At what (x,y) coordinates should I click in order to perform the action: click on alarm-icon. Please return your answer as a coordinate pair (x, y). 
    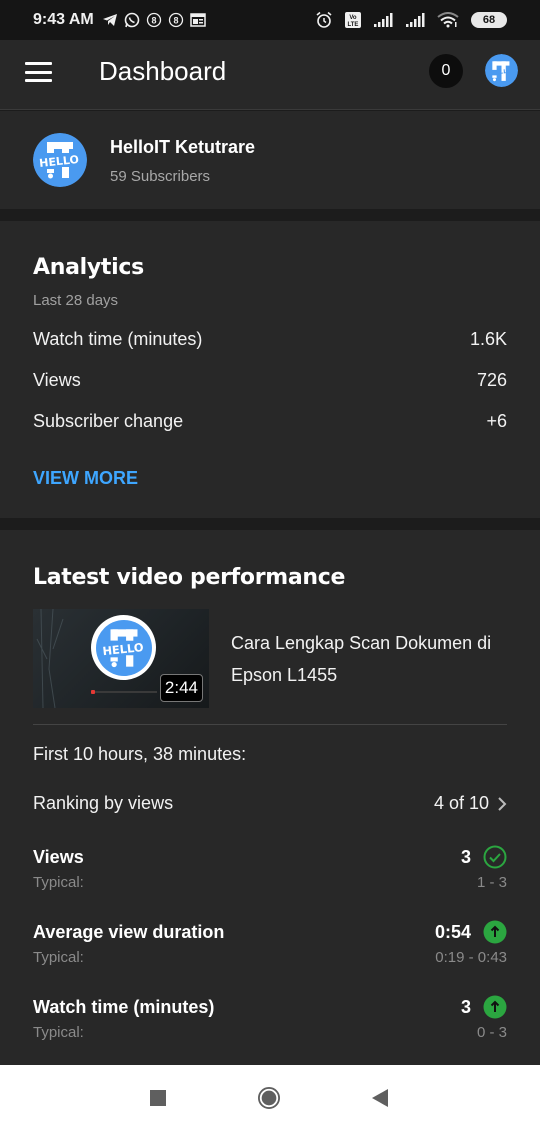
    Looking at the image, I should click on (324, 20).